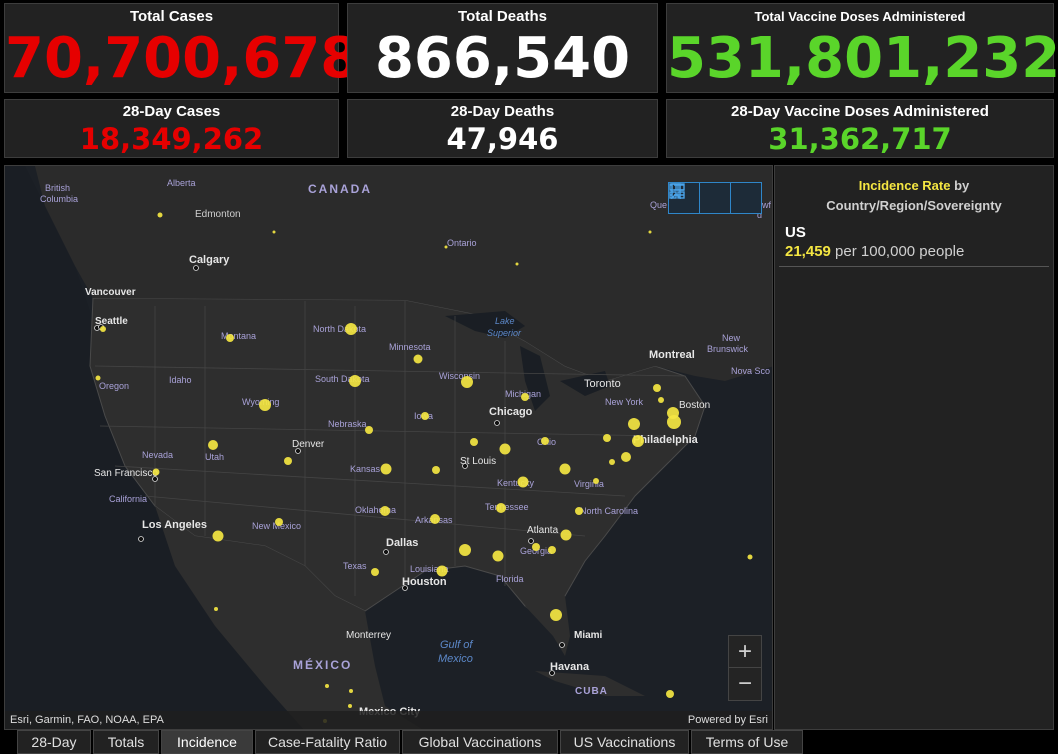 Image resolution: width=1058 pixels, height=754 pixels. Describe the element at coordinates (591, 691) in the screenshot. I see `map-label-cuba: CUBA` at that location.